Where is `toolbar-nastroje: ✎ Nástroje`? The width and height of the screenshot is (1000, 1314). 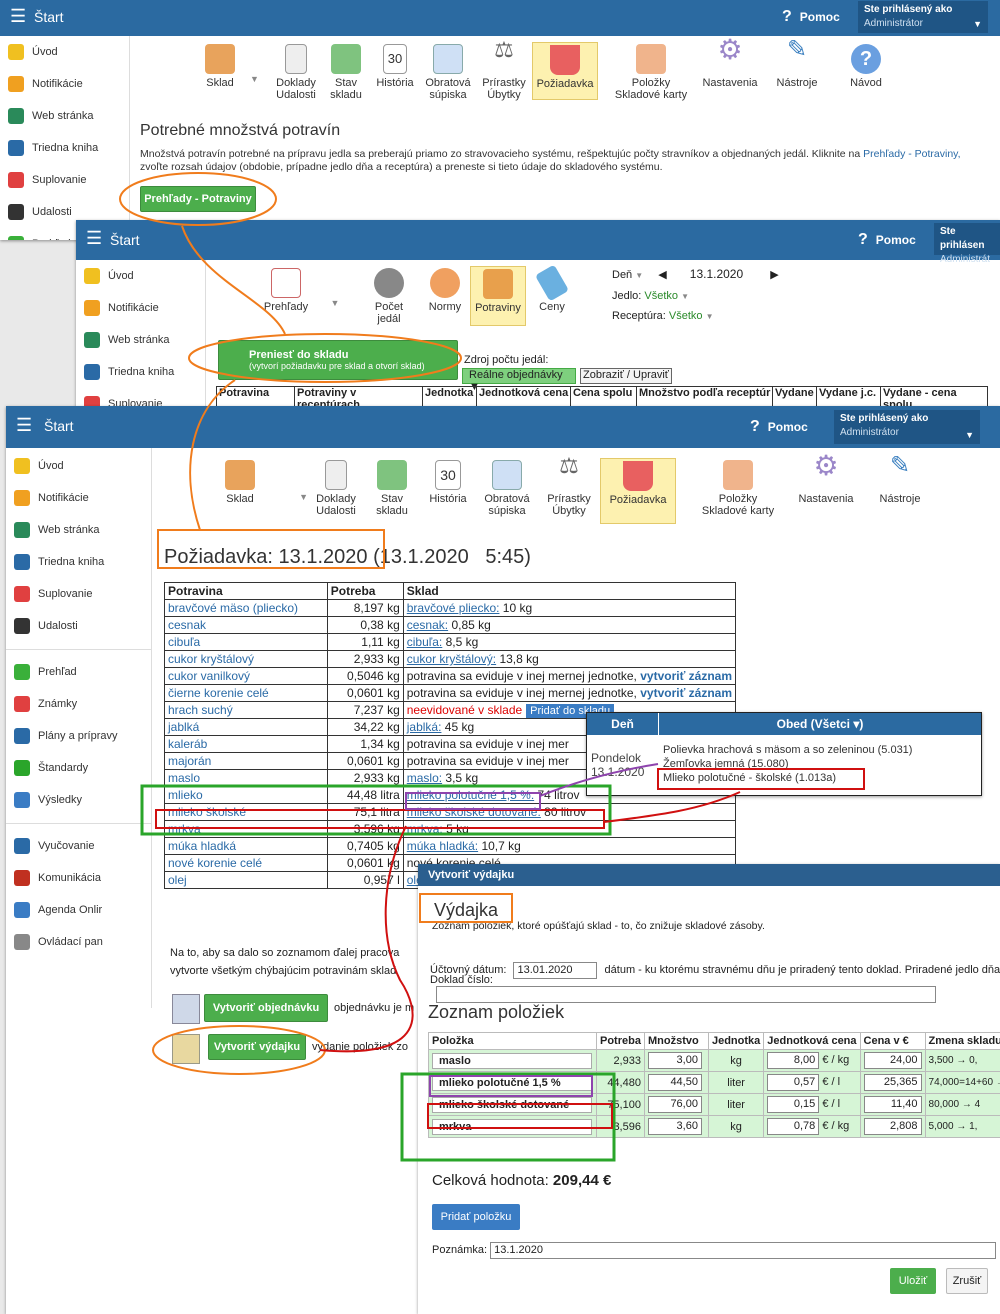 toolbar-nastroje: ✎ Nástroje is located at coordinates (900, 489).